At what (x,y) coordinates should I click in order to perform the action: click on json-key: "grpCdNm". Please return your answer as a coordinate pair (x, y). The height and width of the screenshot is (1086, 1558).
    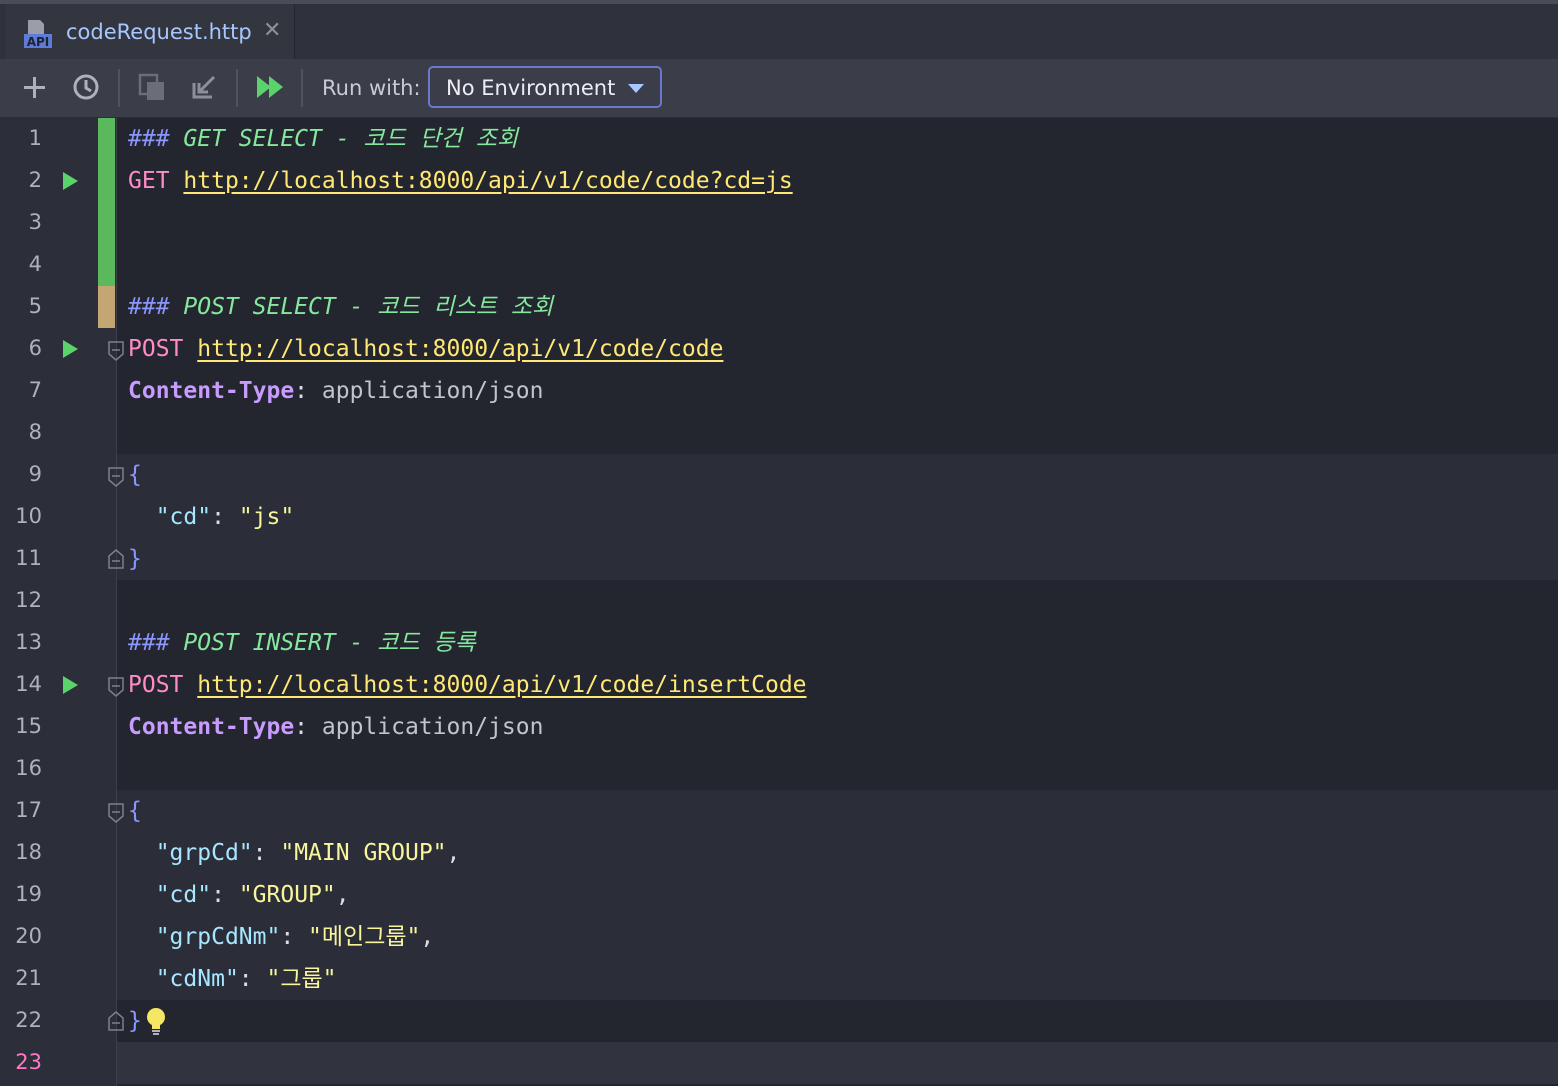
    Looking at the image, I should click on (218, 937).